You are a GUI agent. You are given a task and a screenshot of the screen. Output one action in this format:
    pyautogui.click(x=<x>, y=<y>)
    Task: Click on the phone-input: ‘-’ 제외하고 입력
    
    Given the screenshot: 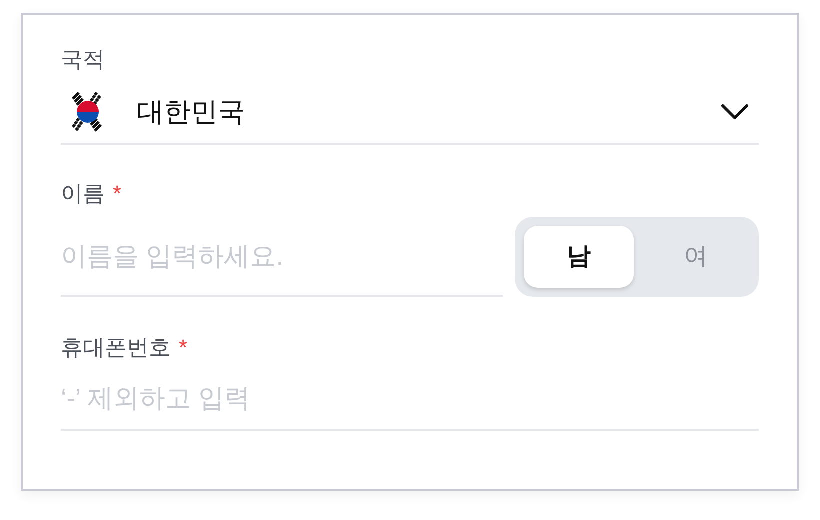 What is the action you would take?
    pyautogui.click(x=410, y=399)
    